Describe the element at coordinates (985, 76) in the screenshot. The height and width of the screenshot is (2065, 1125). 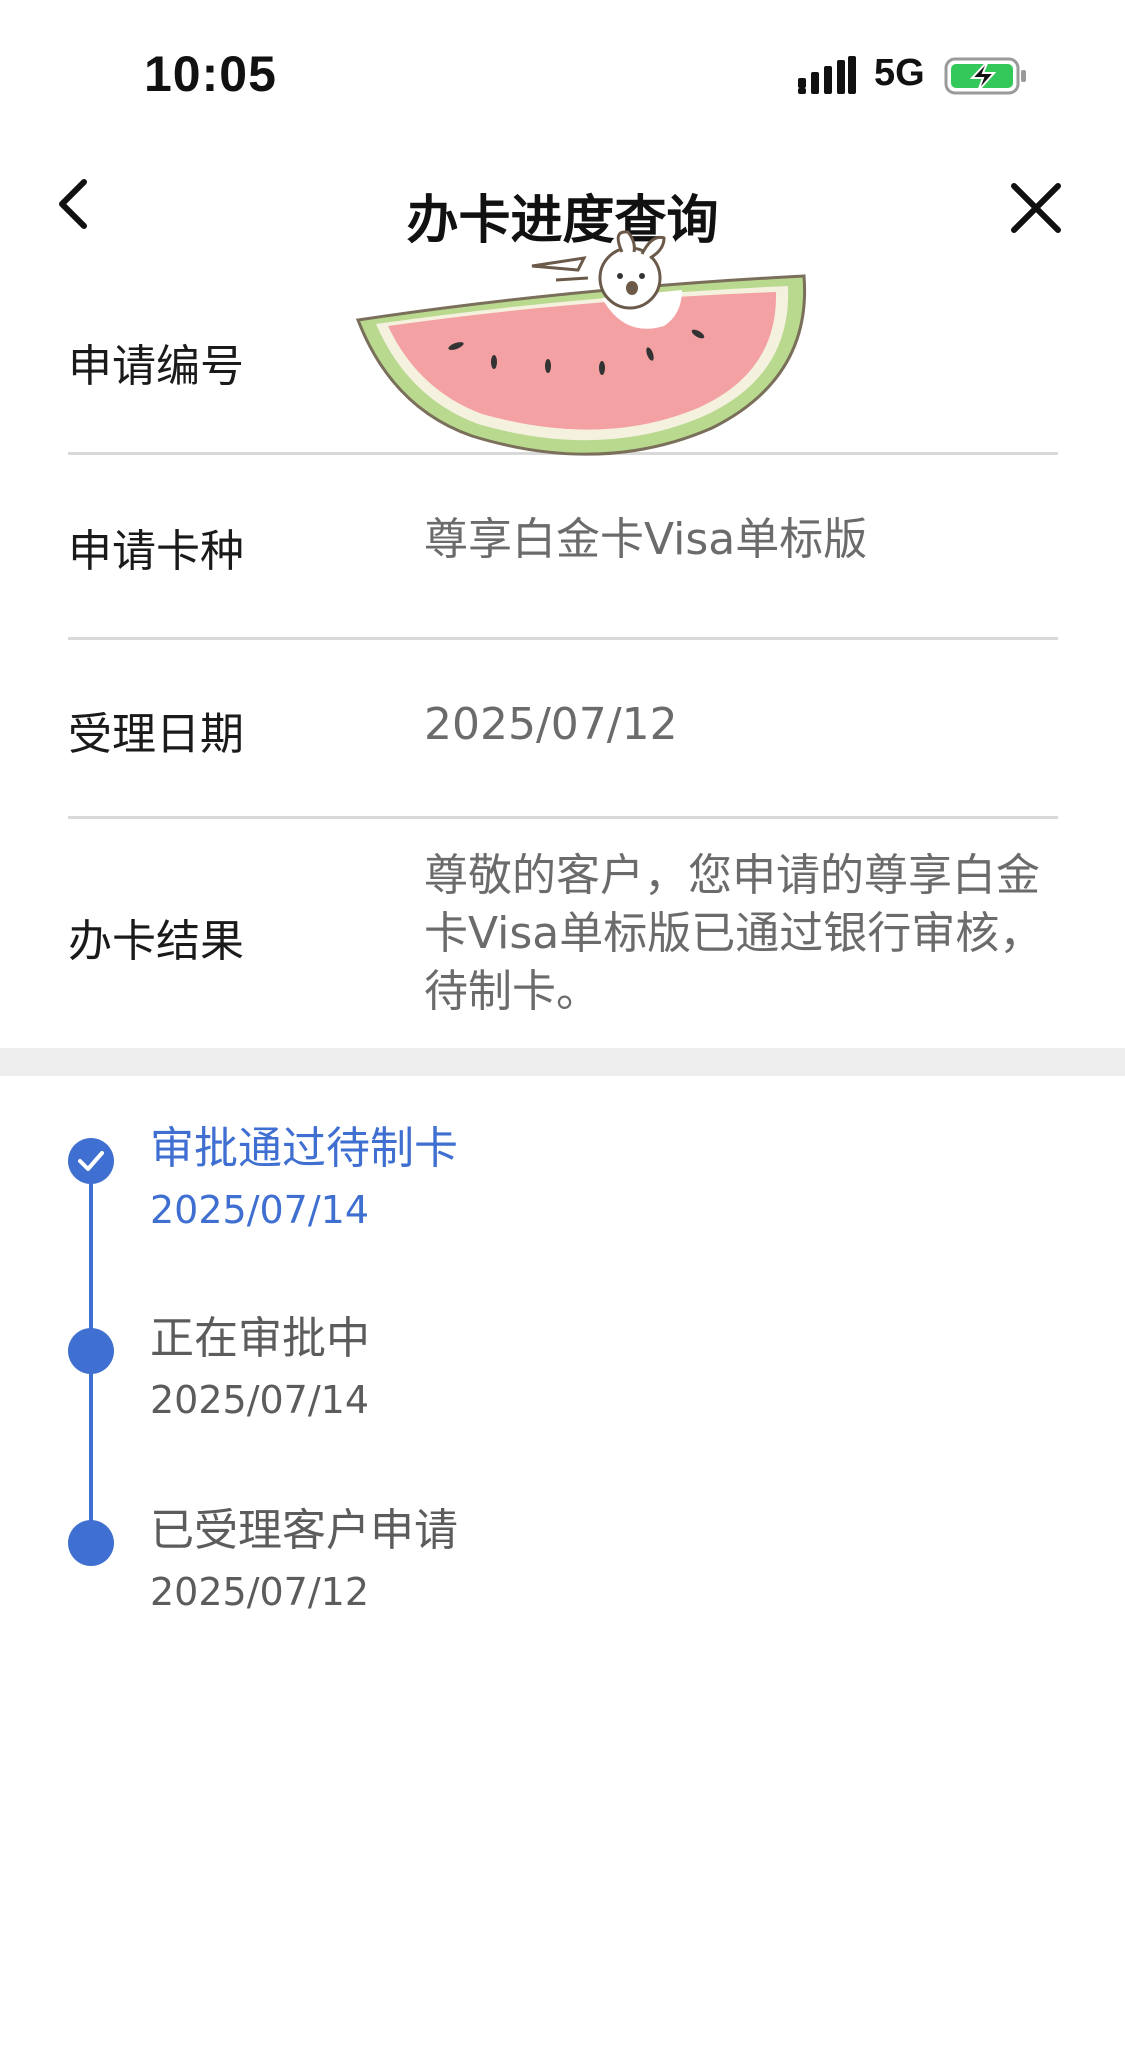
I see `battery-charging-icon` at that location.